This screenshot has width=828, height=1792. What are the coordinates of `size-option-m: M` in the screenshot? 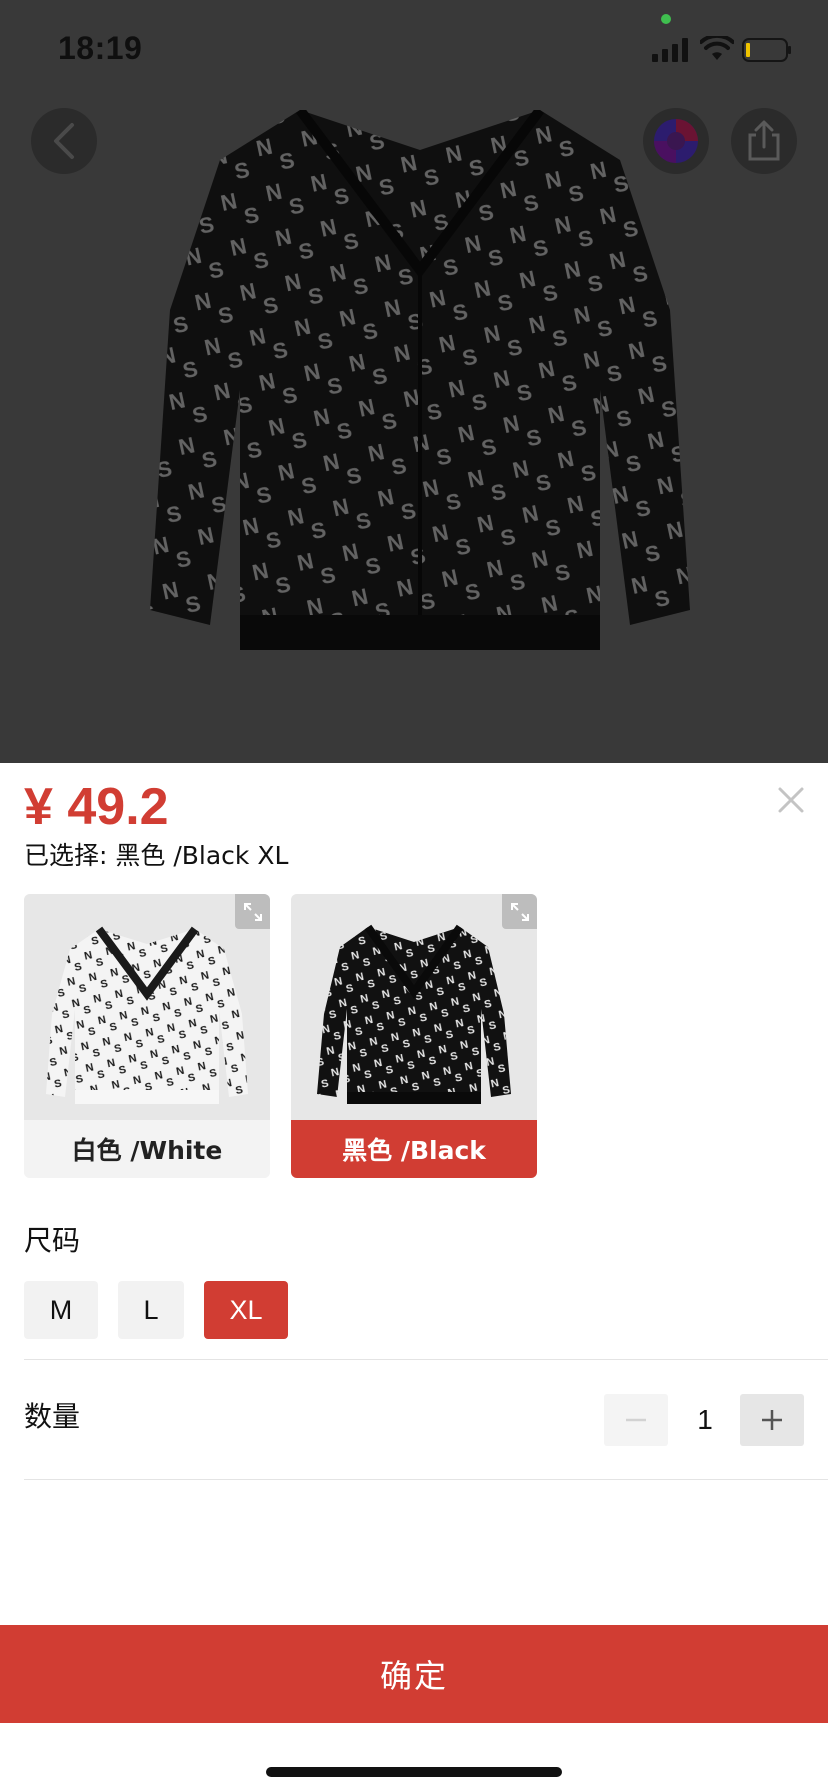 It's located at (61, 1310).